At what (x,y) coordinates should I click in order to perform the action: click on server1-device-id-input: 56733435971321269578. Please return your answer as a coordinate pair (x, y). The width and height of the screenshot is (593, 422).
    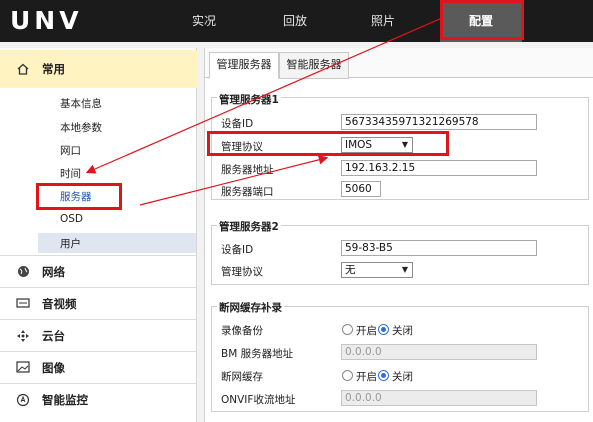
    Looking at the image, I should click on (439, 122).